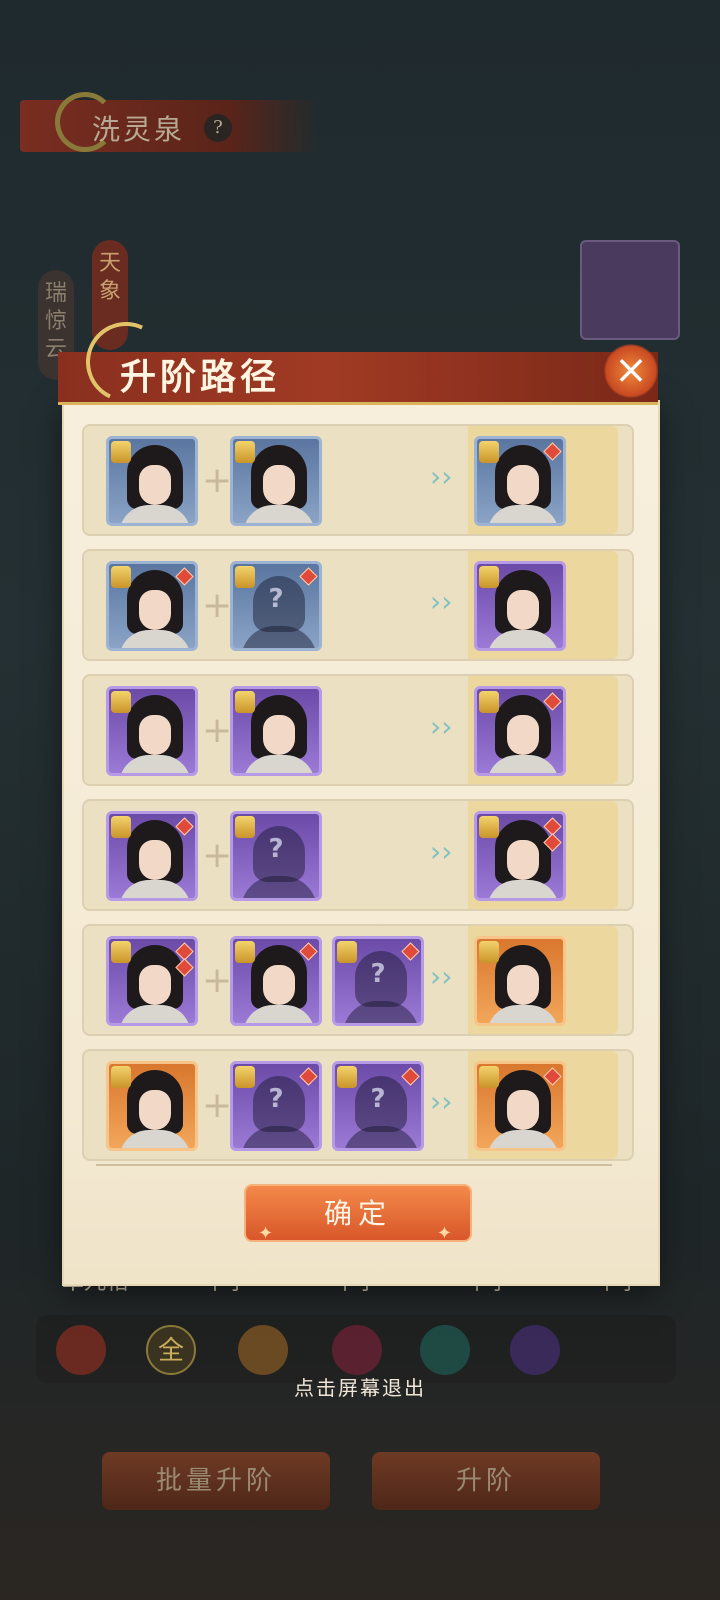  I want to click on upgrade-path-row: + ››, so click(358, 480).